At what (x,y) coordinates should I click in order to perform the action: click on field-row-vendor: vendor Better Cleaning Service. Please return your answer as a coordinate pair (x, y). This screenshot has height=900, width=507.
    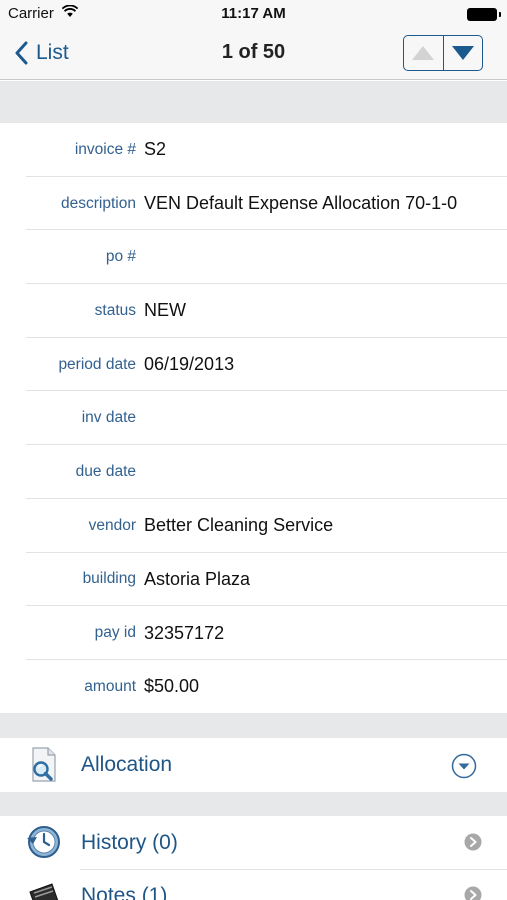
    Looking at the image, I should click on (253, 526).